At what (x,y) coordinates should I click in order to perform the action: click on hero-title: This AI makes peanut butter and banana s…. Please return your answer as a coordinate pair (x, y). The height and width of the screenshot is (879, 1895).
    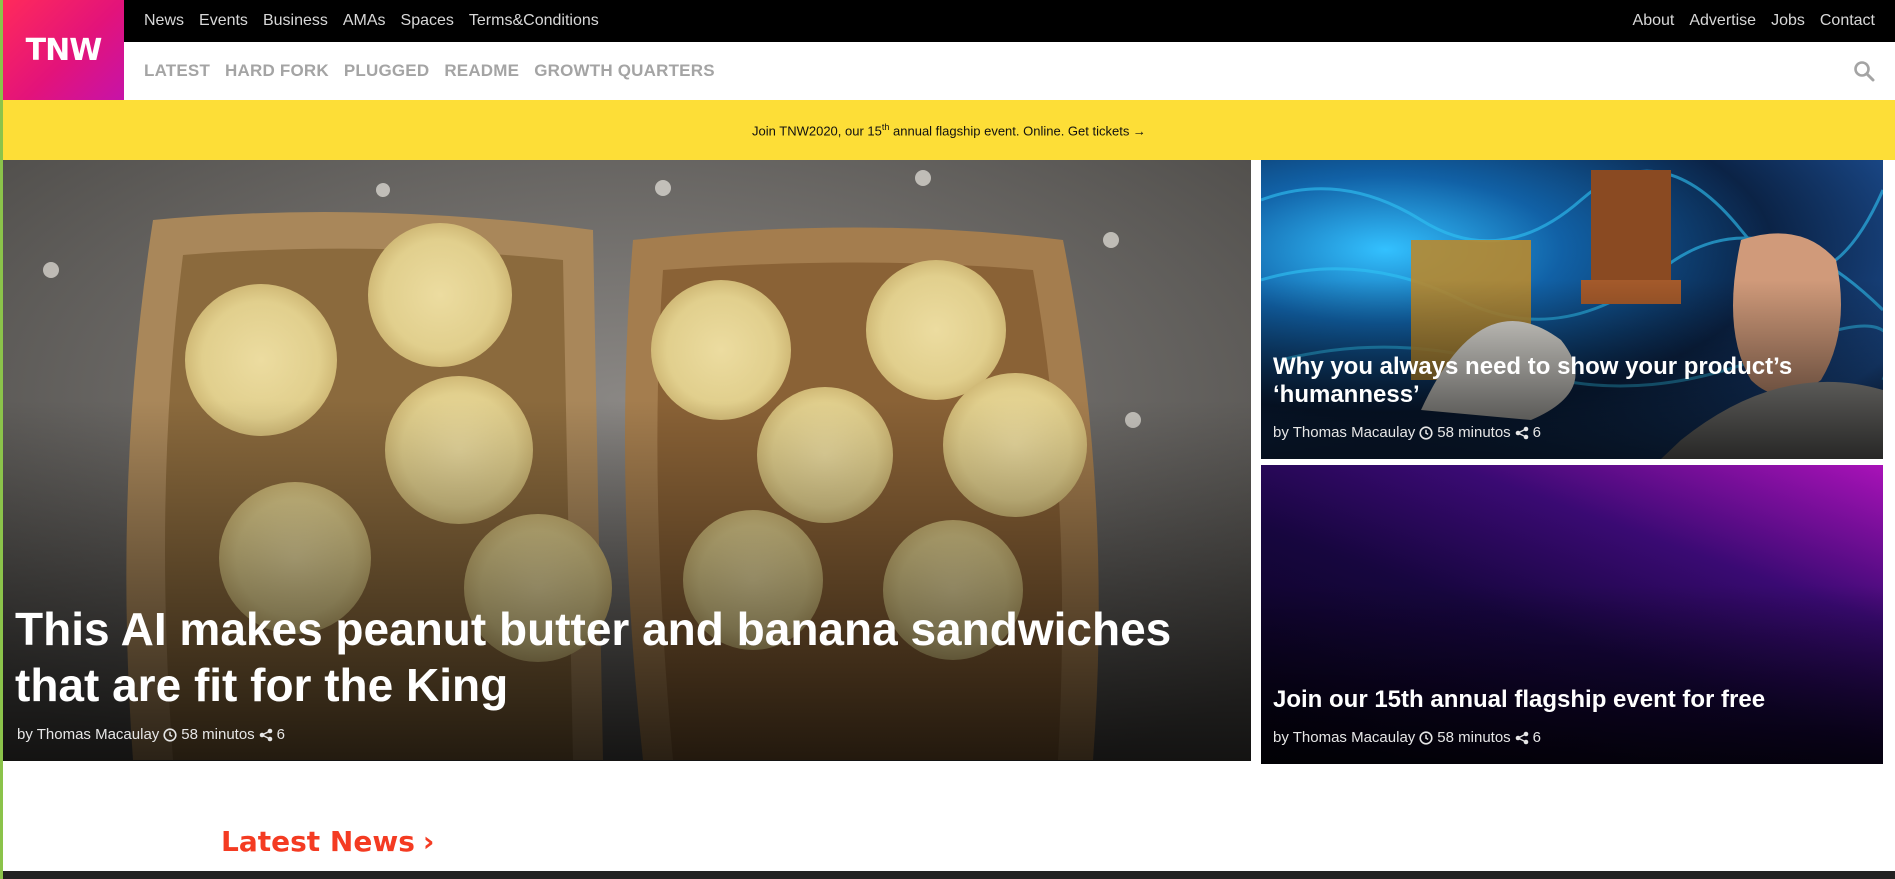
    Looking at the image, I should click on (630, 657).